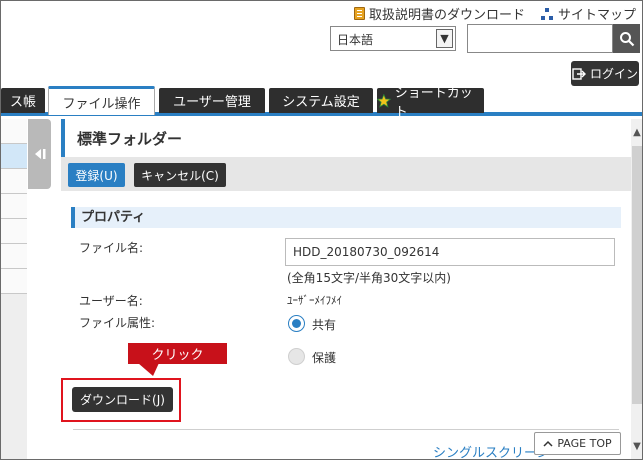 The width and height of the screenshot is (643, 460). Describe the element at coordinates (177, 353) in the screenshot. I see `click-callout: クリック` at that location.